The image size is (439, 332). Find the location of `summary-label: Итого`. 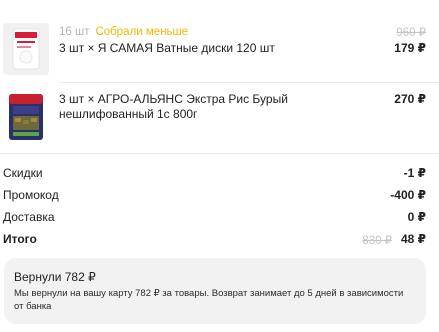

summary-label: Итого is located at coordinates (20, 239).